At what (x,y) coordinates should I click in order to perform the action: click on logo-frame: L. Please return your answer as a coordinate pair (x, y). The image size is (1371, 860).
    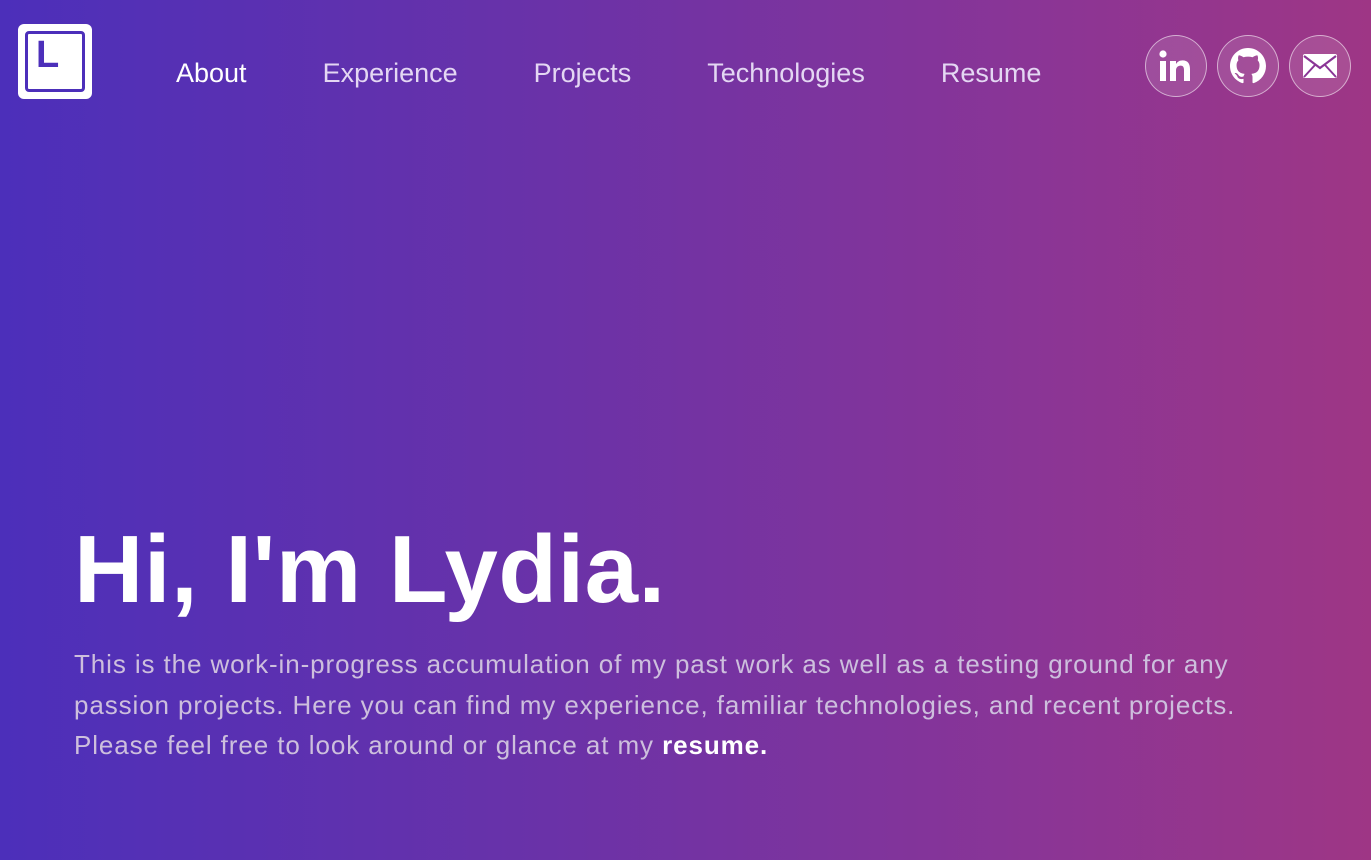
    Looking at the image, I should click on (55, 61).